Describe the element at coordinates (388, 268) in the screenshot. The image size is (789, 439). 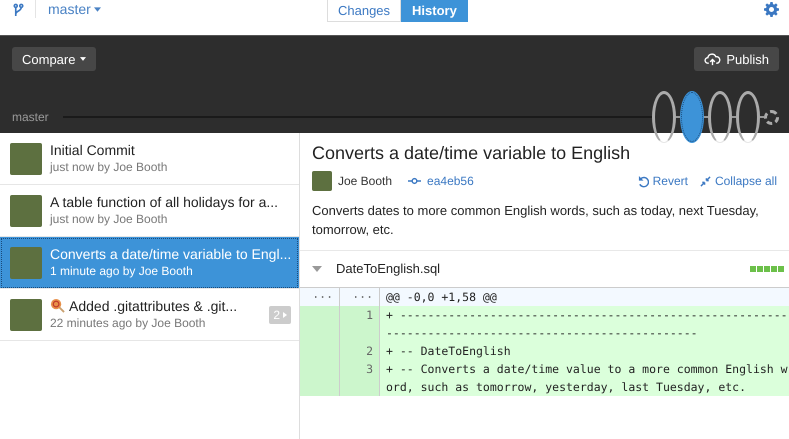
I see `file-name: DateToEnglish.sql` at that location.